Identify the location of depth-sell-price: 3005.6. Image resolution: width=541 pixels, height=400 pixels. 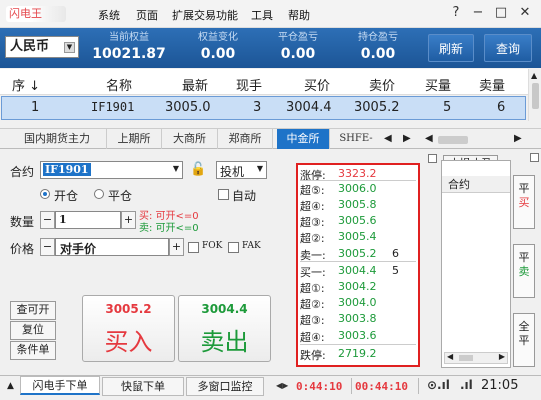
(357, 220).